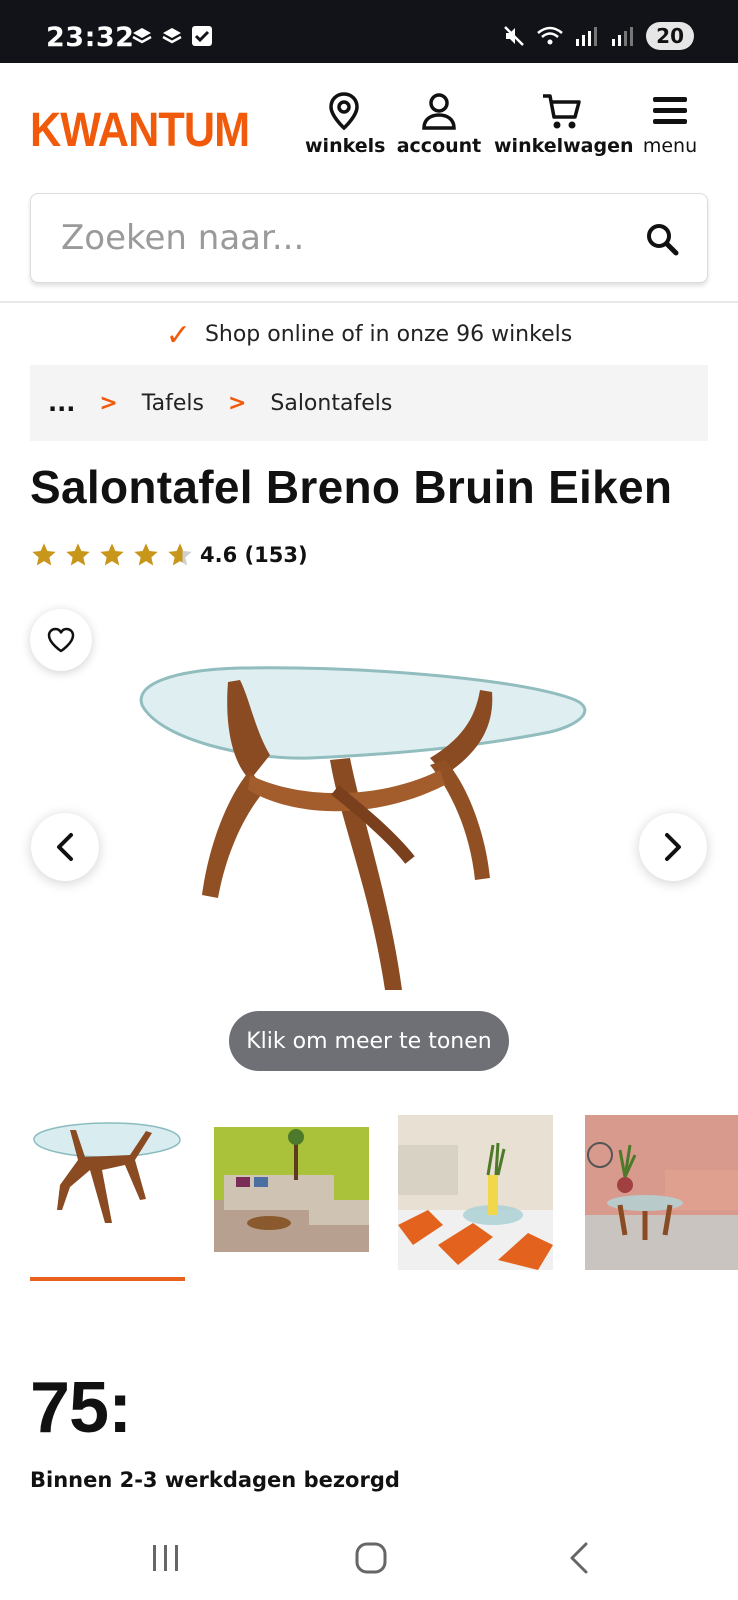 The height and width of the screenshot is (1600, 738). I want to click on gallery-next-button, so click(673, 847).